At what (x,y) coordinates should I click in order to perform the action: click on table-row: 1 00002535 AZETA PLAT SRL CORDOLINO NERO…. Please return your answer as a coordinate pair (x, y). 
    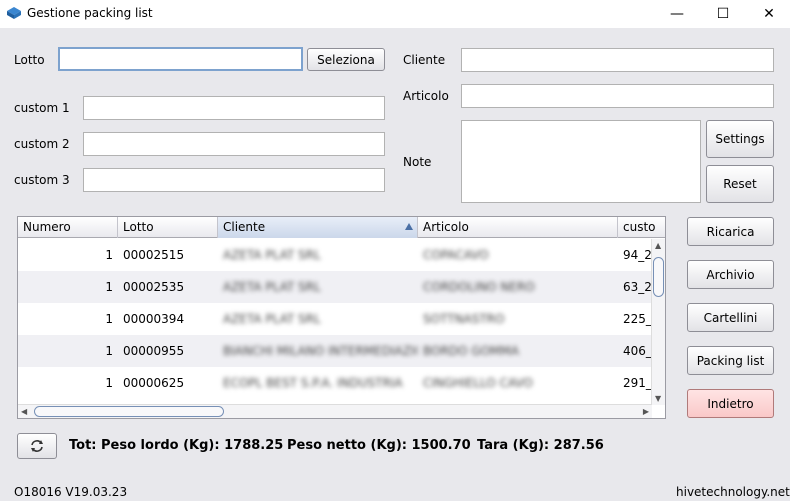
    Looking at the image, I should click on (335, 287).